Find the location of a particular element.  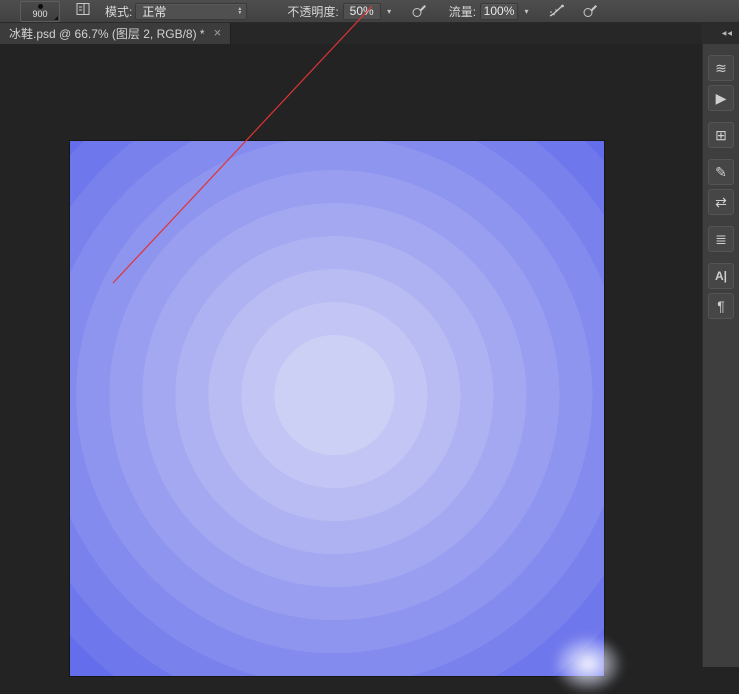

flyout-corner-icon is located at coordinates (56, 17).